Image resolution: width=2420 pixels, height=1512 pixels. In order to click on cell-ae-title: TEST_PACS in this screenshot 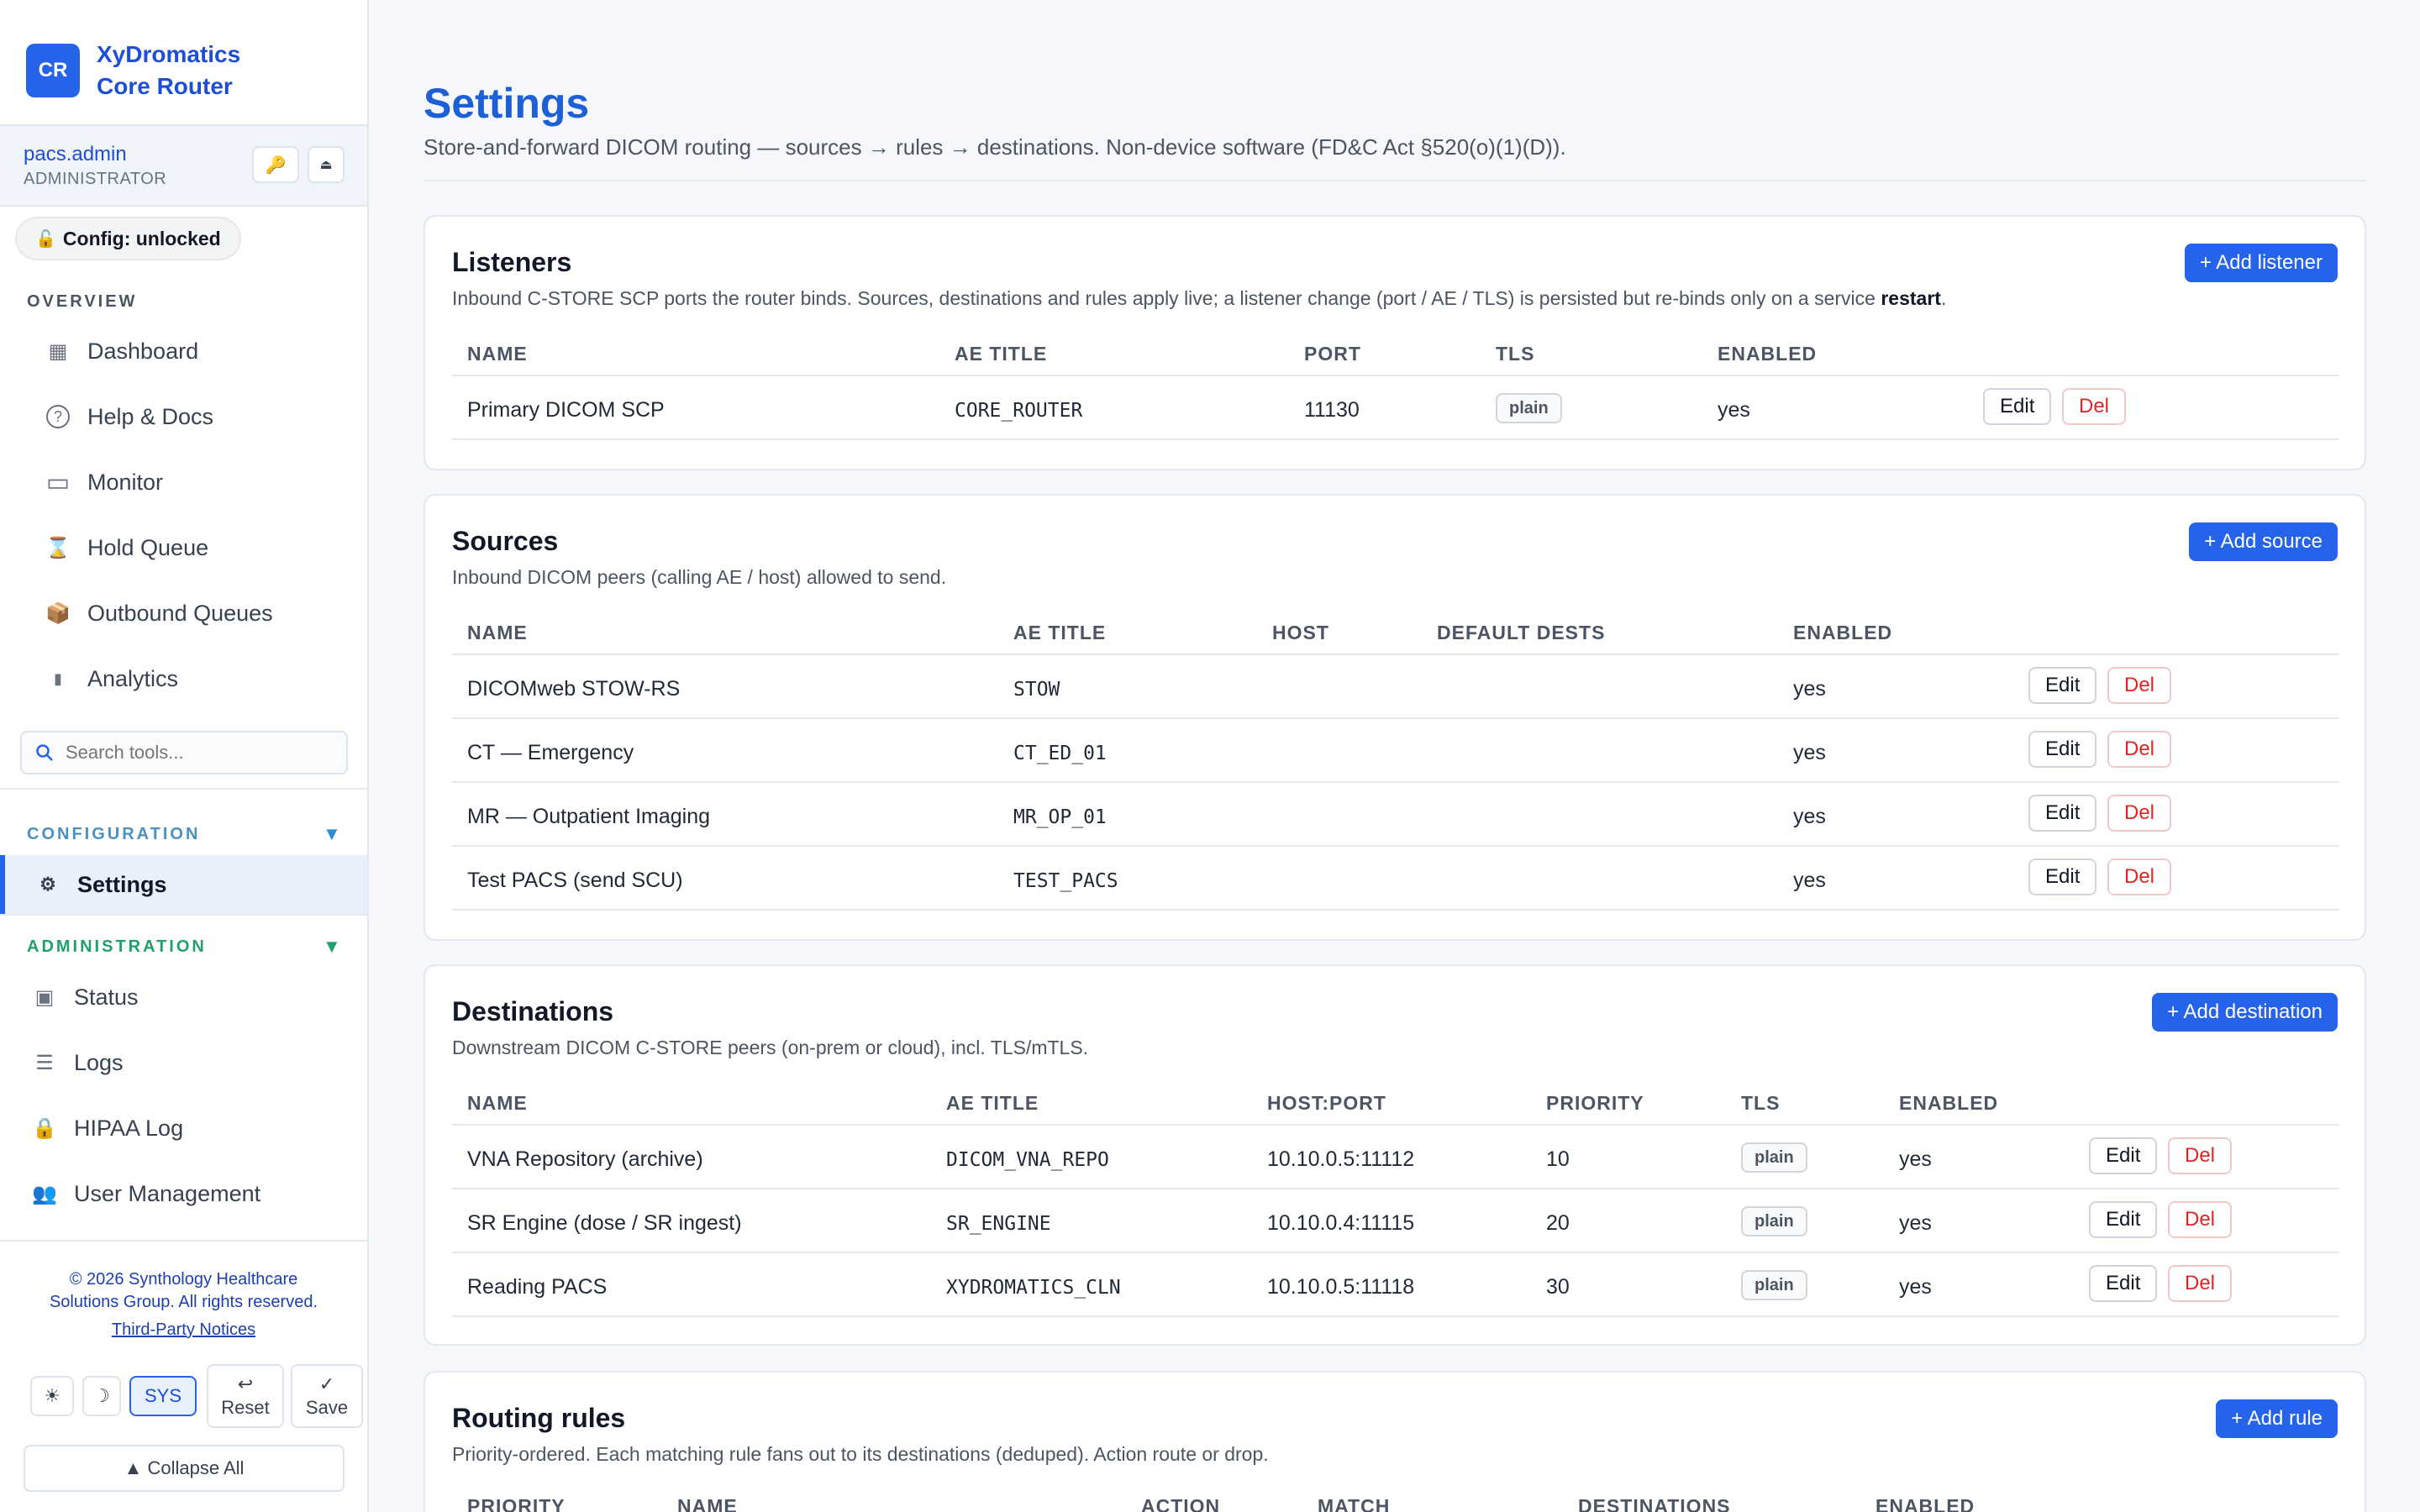, I will do `click(1065, 881)`.